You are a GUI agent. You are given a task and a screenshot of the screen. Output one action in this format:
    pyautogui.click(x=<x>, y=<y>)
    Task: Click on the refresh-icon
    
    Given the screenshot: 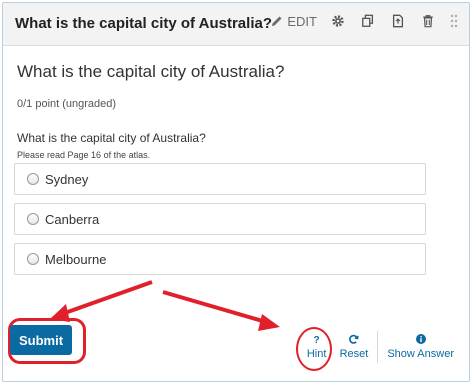 What is the action you would take?
    pyautogui.click(x=354, y=341)
    